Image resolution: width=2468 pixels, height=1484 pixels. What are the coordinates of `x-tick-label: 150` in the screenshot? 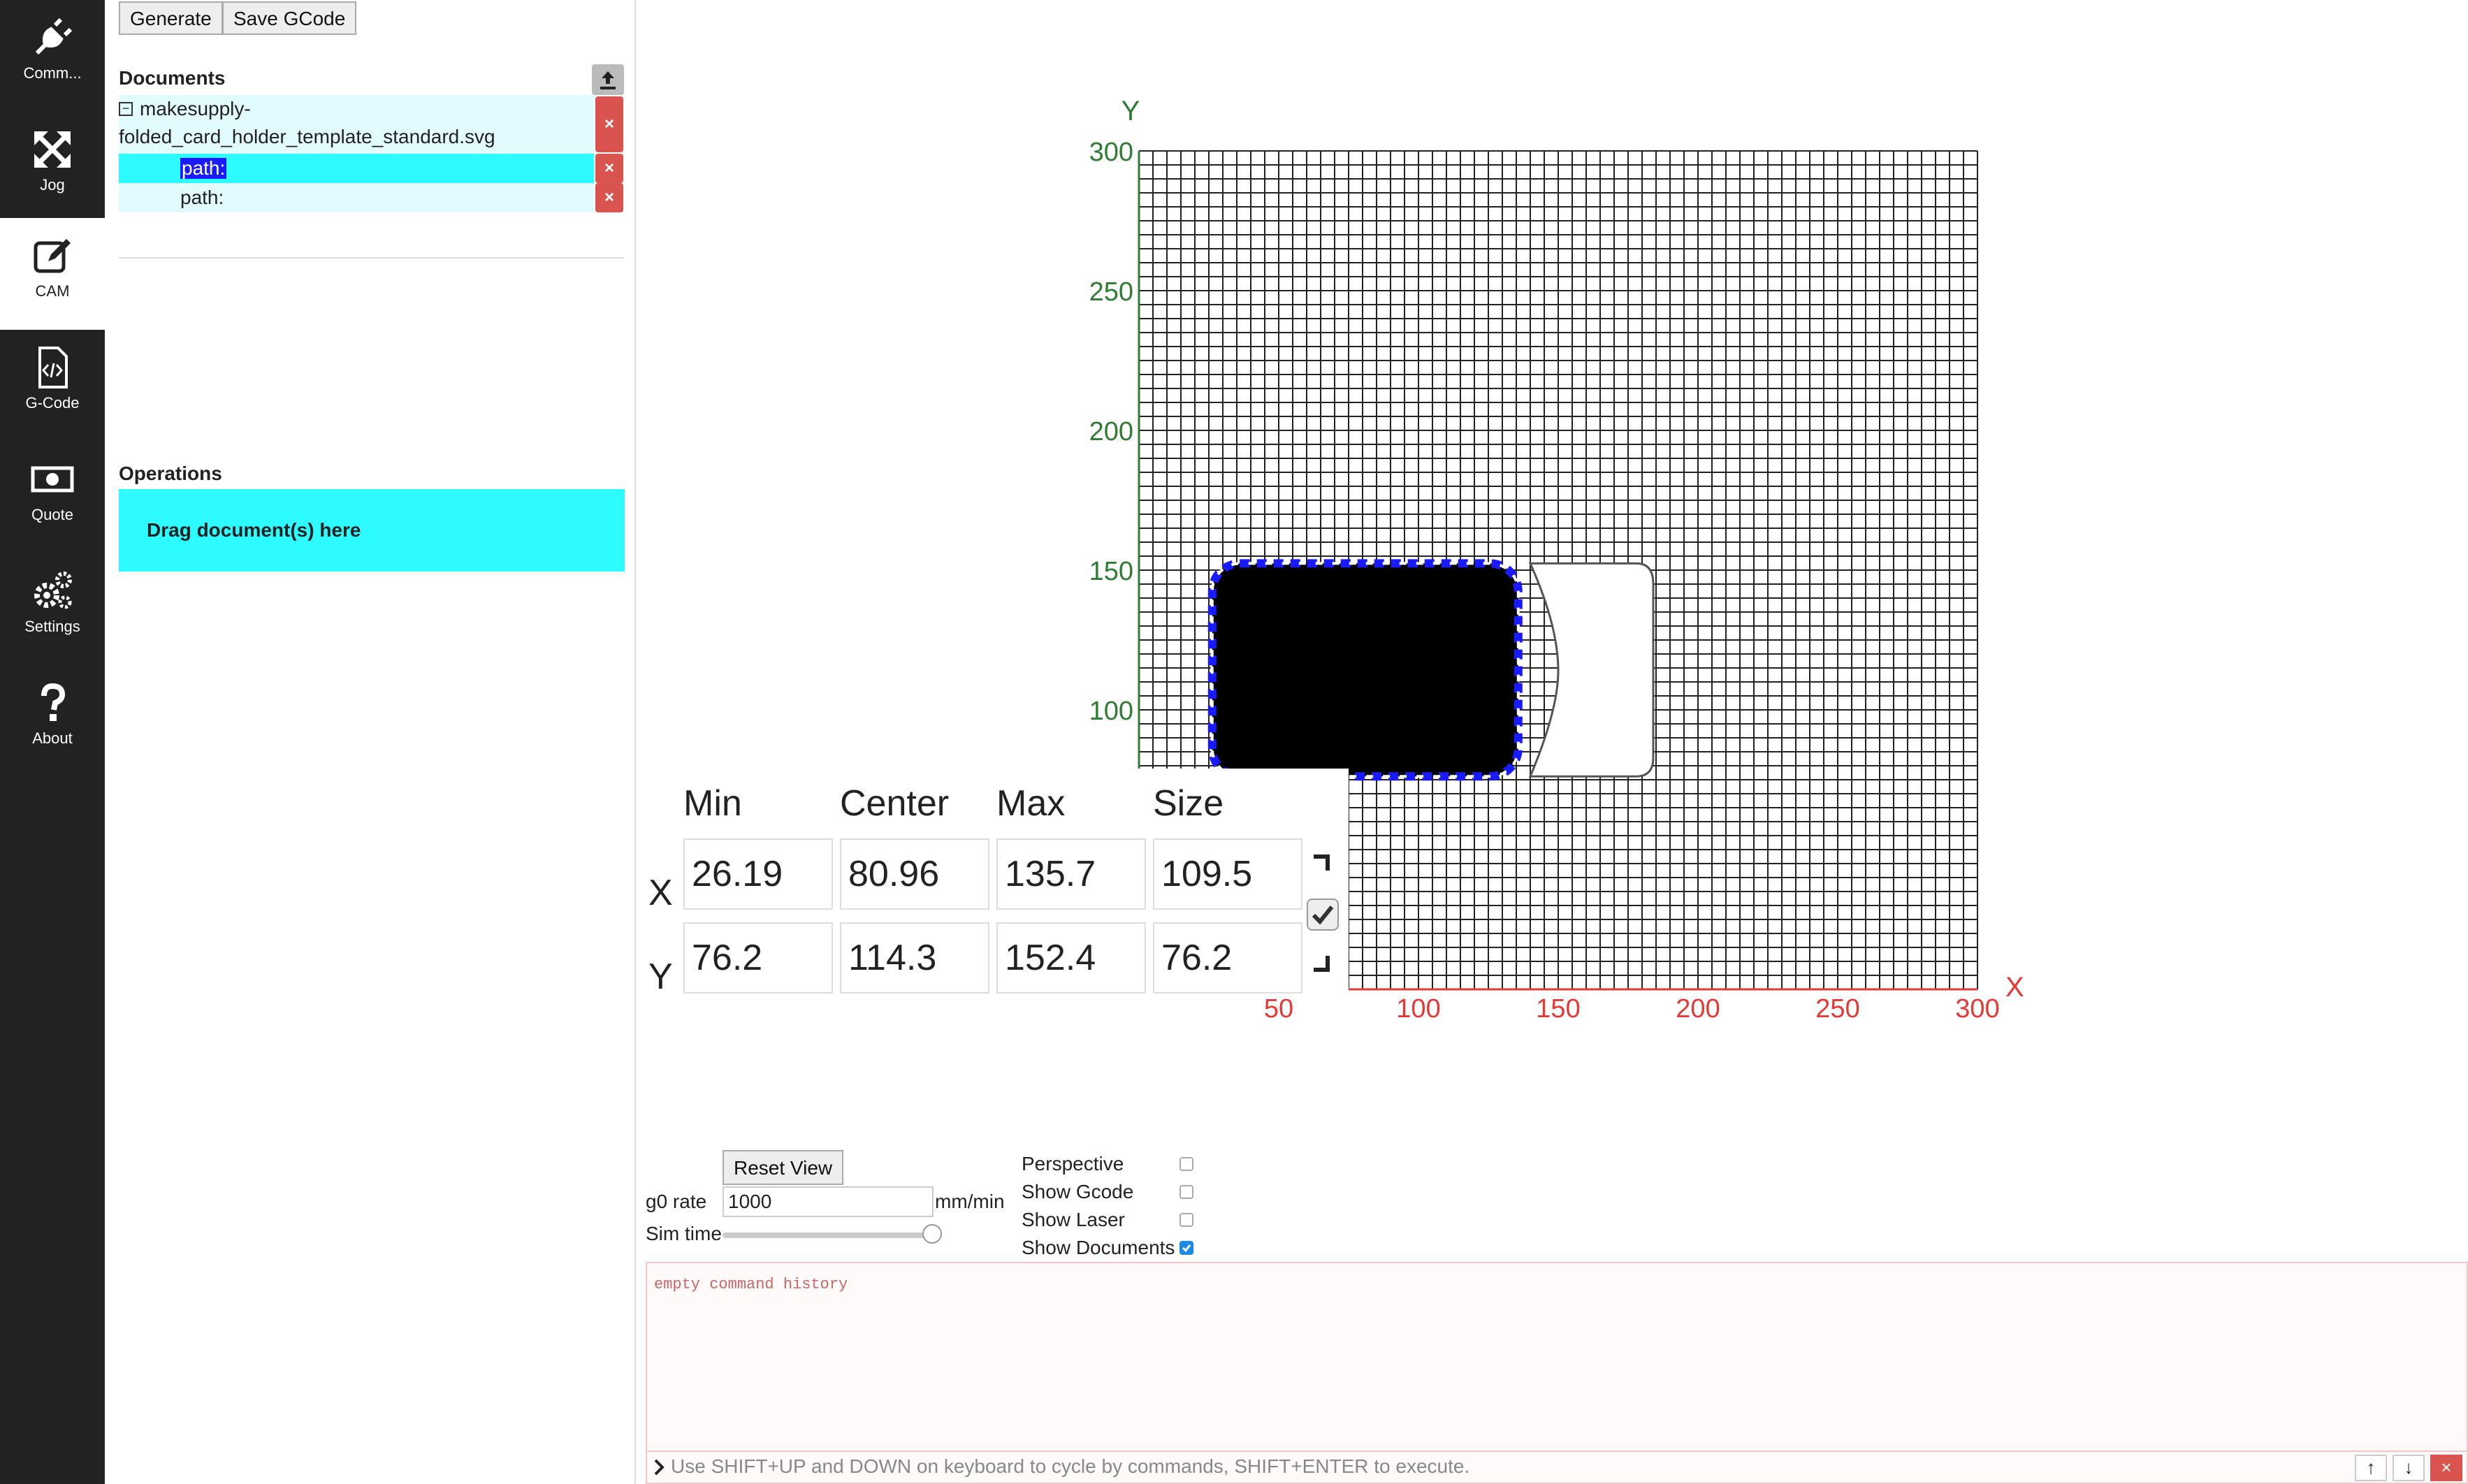 It's located at (1558, 1009).